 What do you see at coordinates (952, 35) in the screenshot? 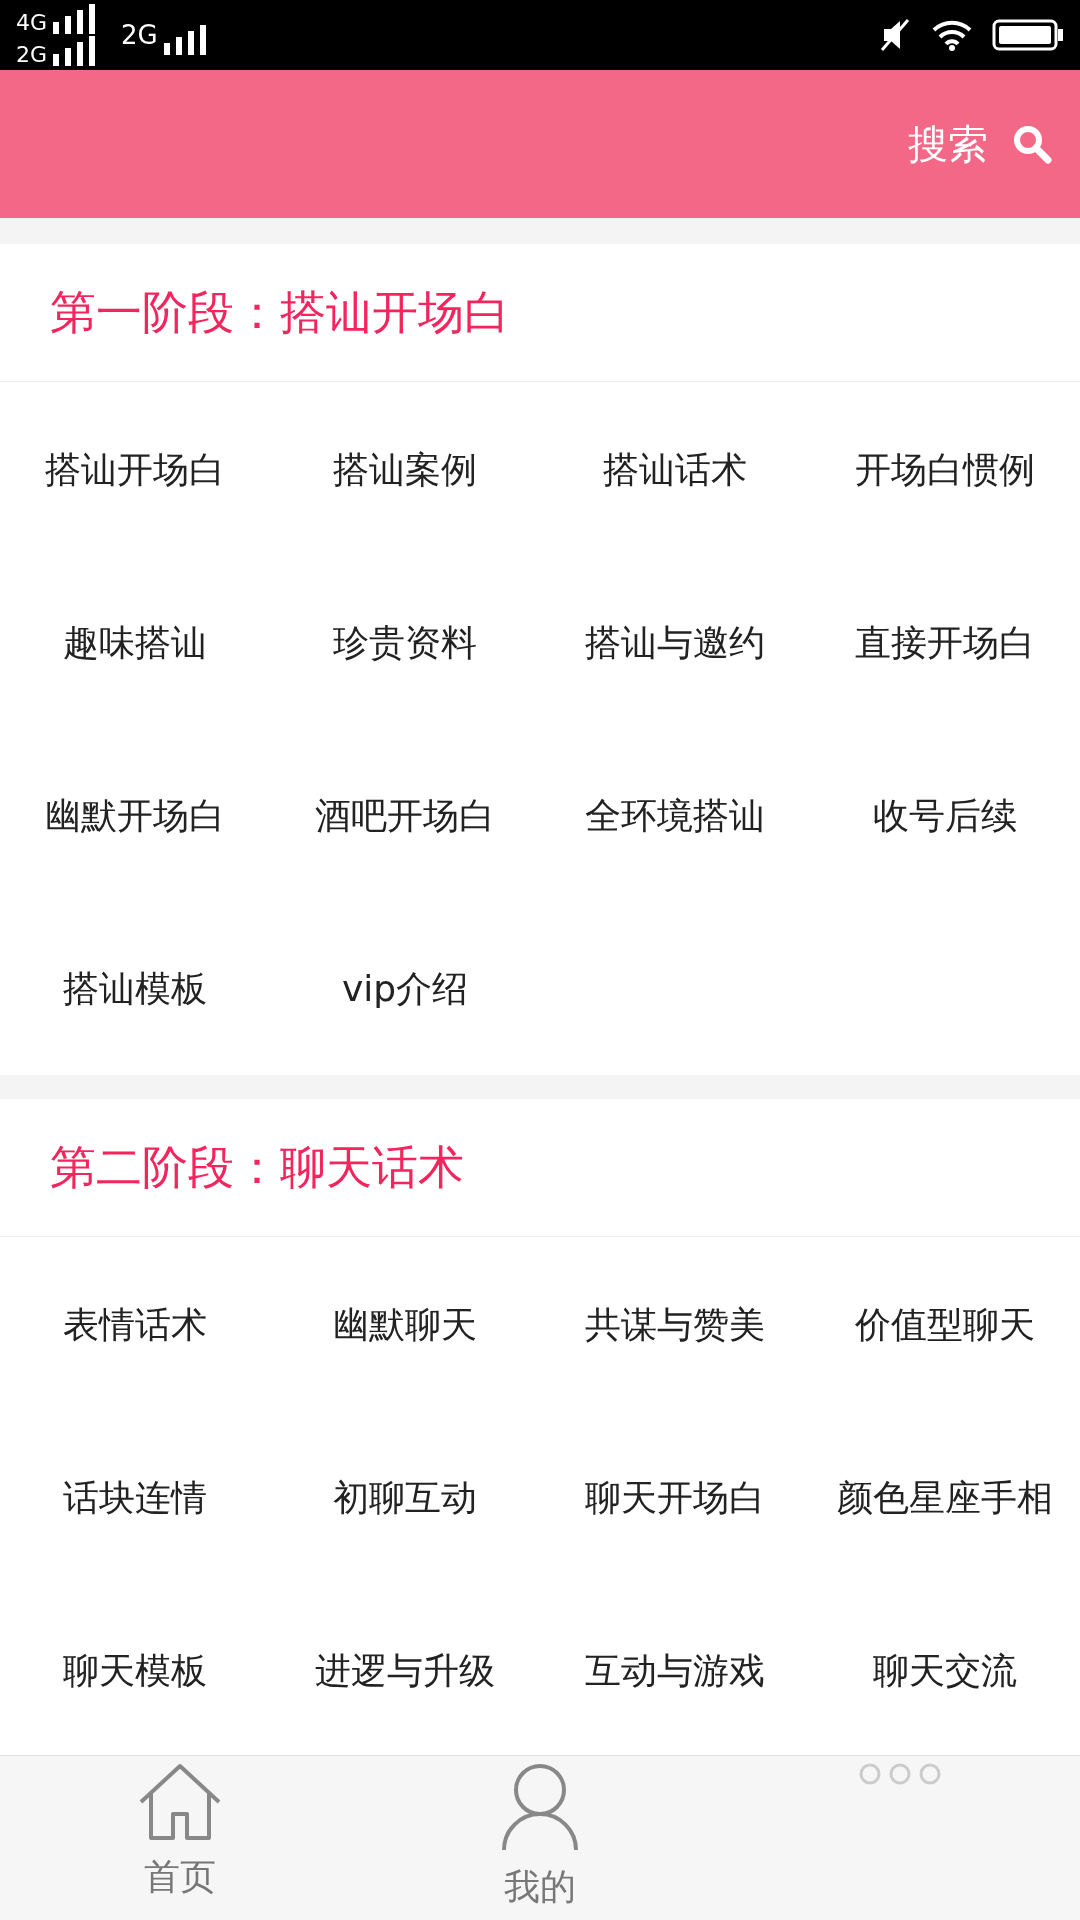
I see `wifi-icon` at bounding box center [952, 35].